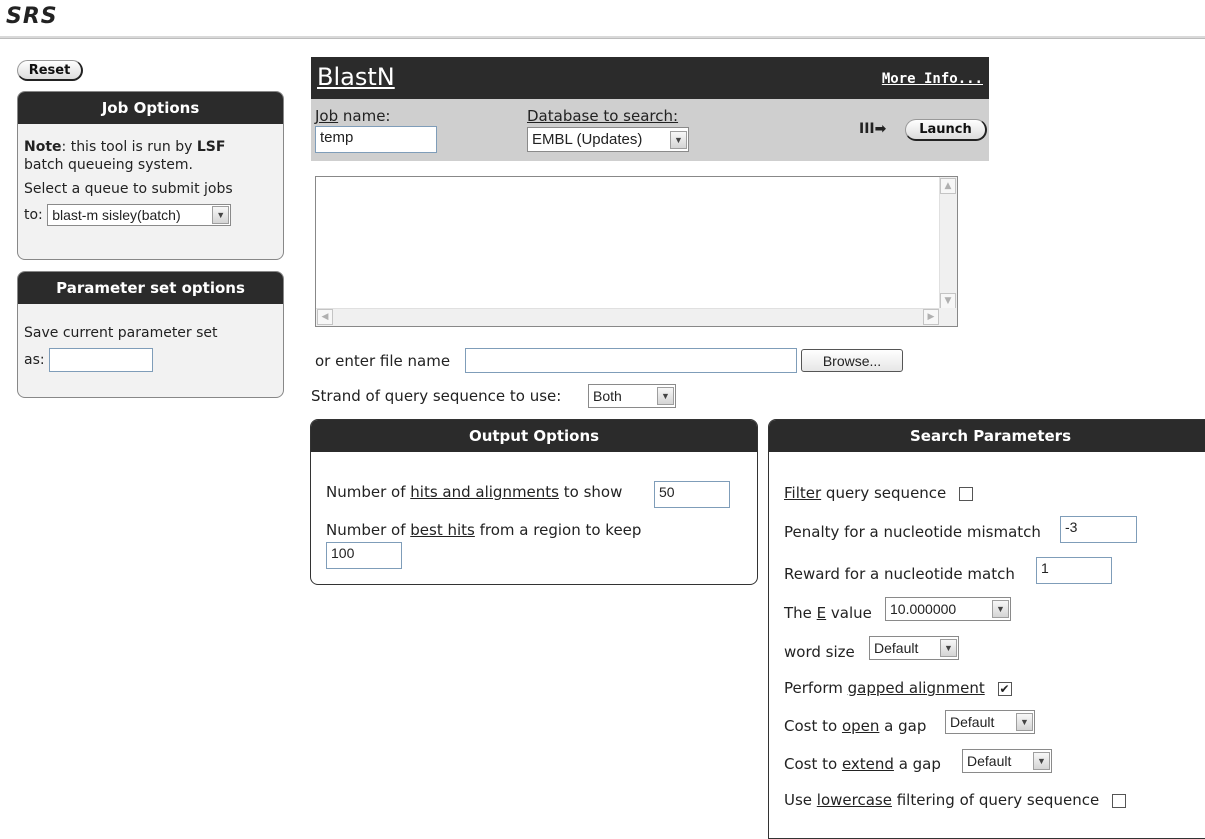 The height and width of the screenshot is (839, 1205). What do you see at coordinates (50, 70) in the screenshot?
I see `reset-button: Reset` at bounding box center [50, 70].